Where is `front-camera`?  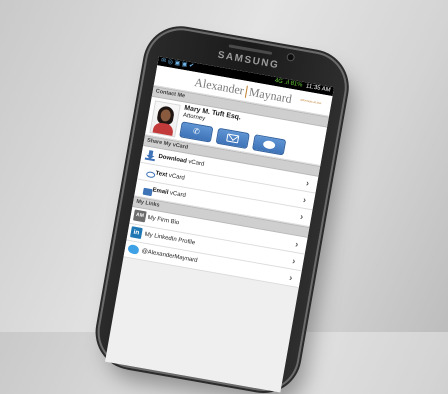 front-camera is located at coordinates (291, 57).